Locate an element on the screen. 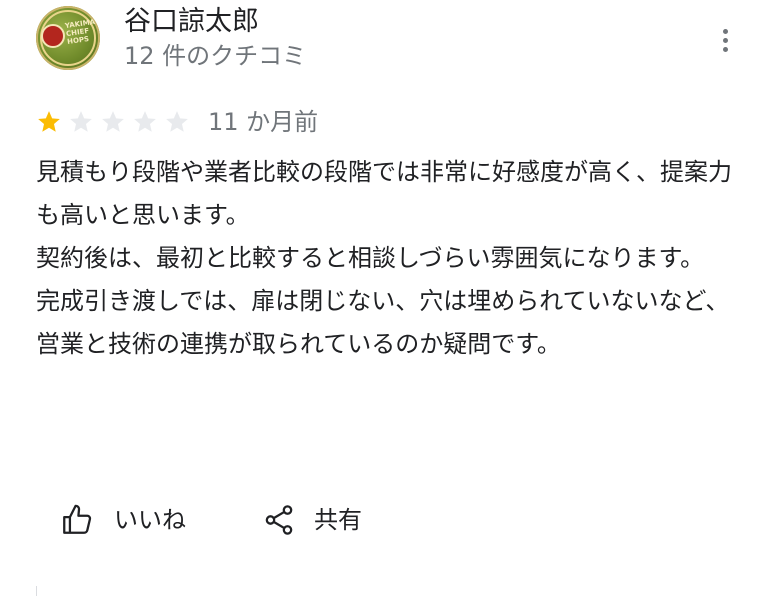  reviewer-name: 谷口諒太郎 is located at coordinates (191, 22).